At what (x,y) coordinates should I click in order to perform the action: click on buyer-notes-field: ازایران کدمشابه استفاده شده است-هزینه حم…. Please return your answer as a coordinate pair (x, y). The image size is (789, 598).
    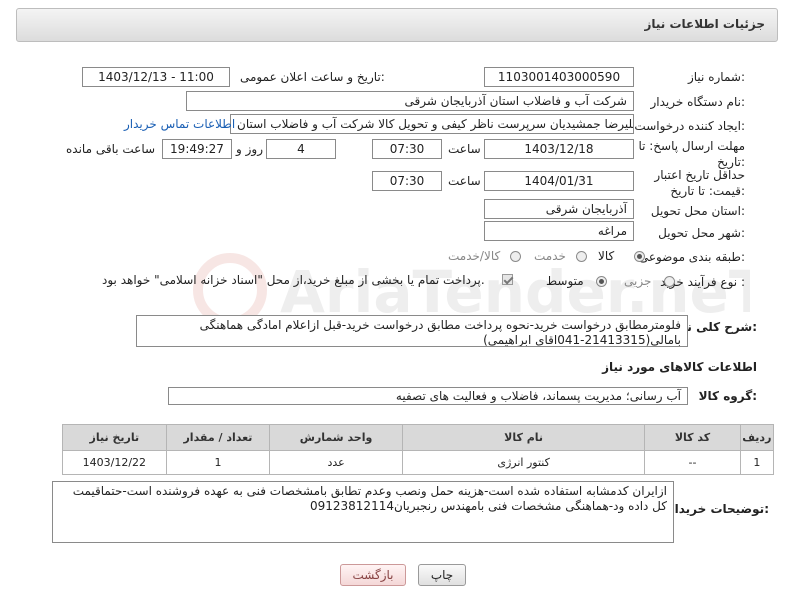
    Looking at the image, I should click on (363, 512).